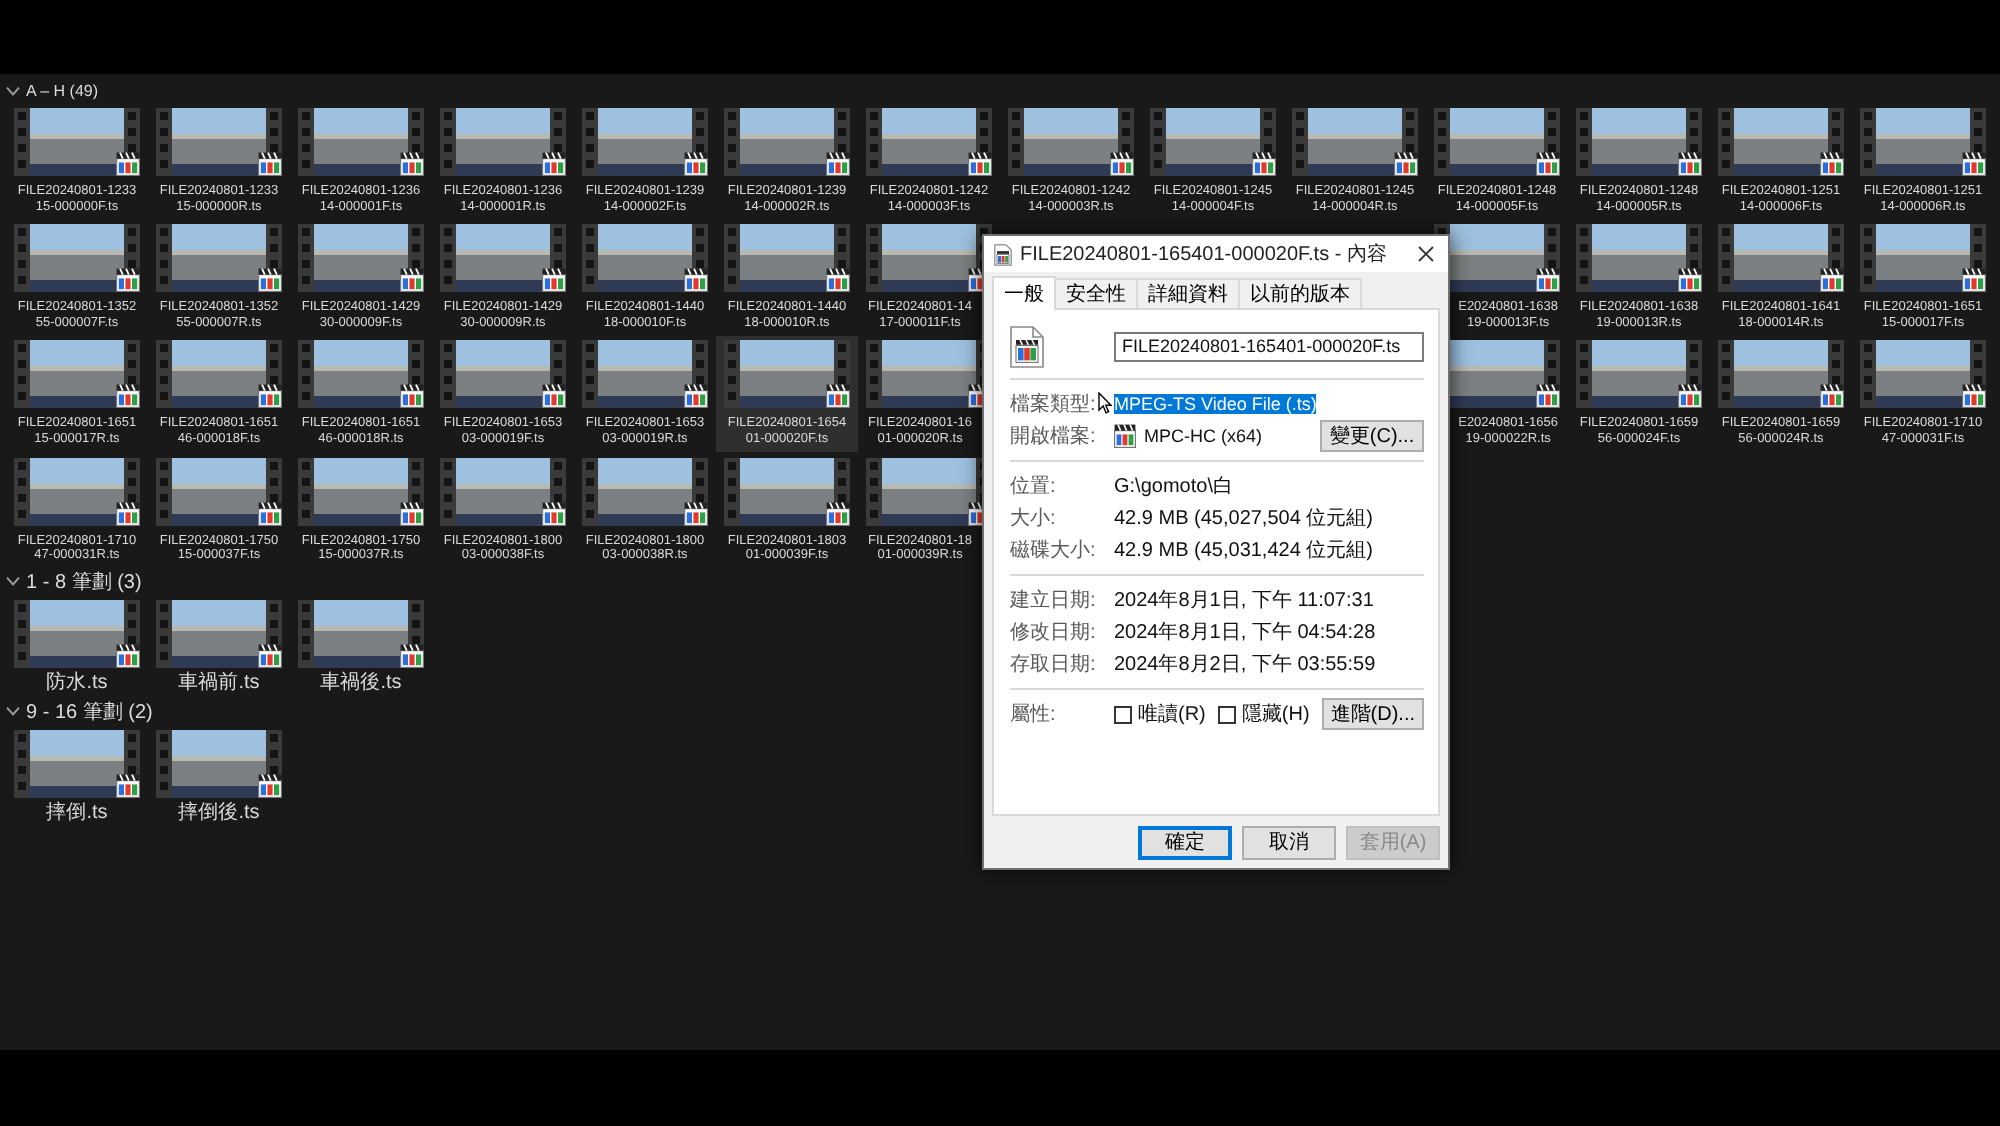 Image resolution: width=2000 pixels, height=1126 pixels. I want to click on property-value: MPEG-TS Video File (.ts), so click(1215, 404).